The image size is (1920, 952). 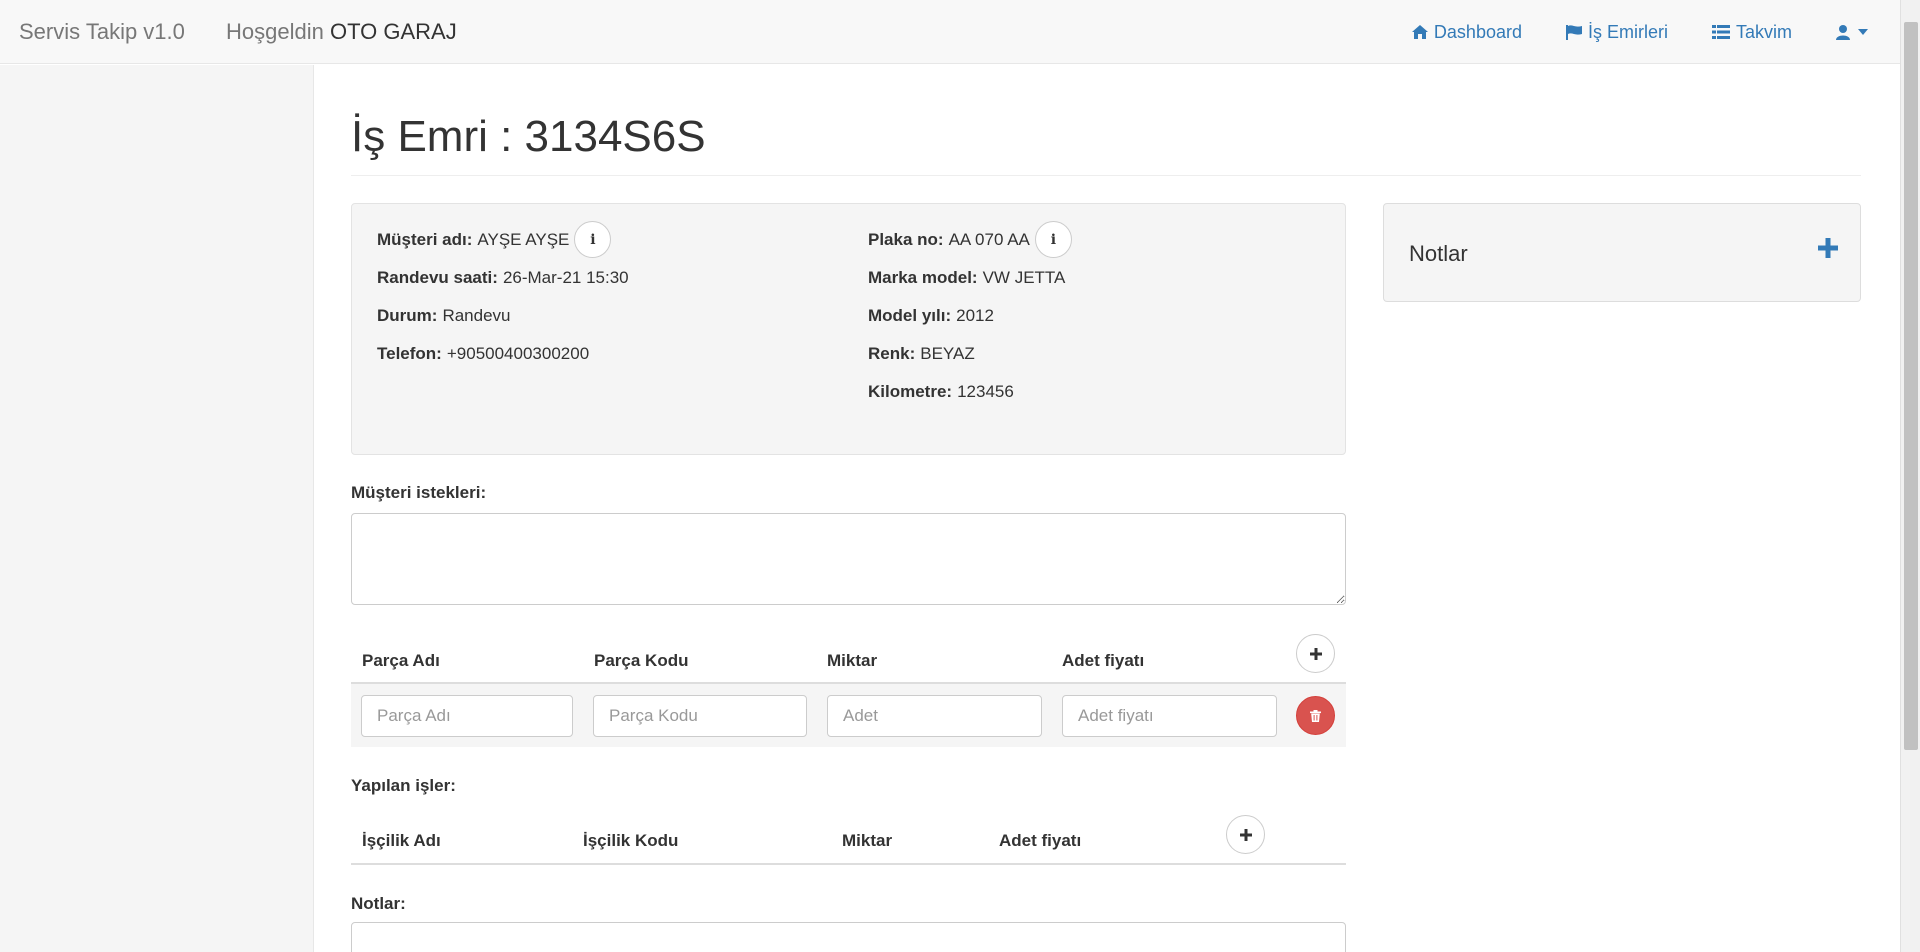 I want to click on page-scrollbar, so click(x=1910, y=476).